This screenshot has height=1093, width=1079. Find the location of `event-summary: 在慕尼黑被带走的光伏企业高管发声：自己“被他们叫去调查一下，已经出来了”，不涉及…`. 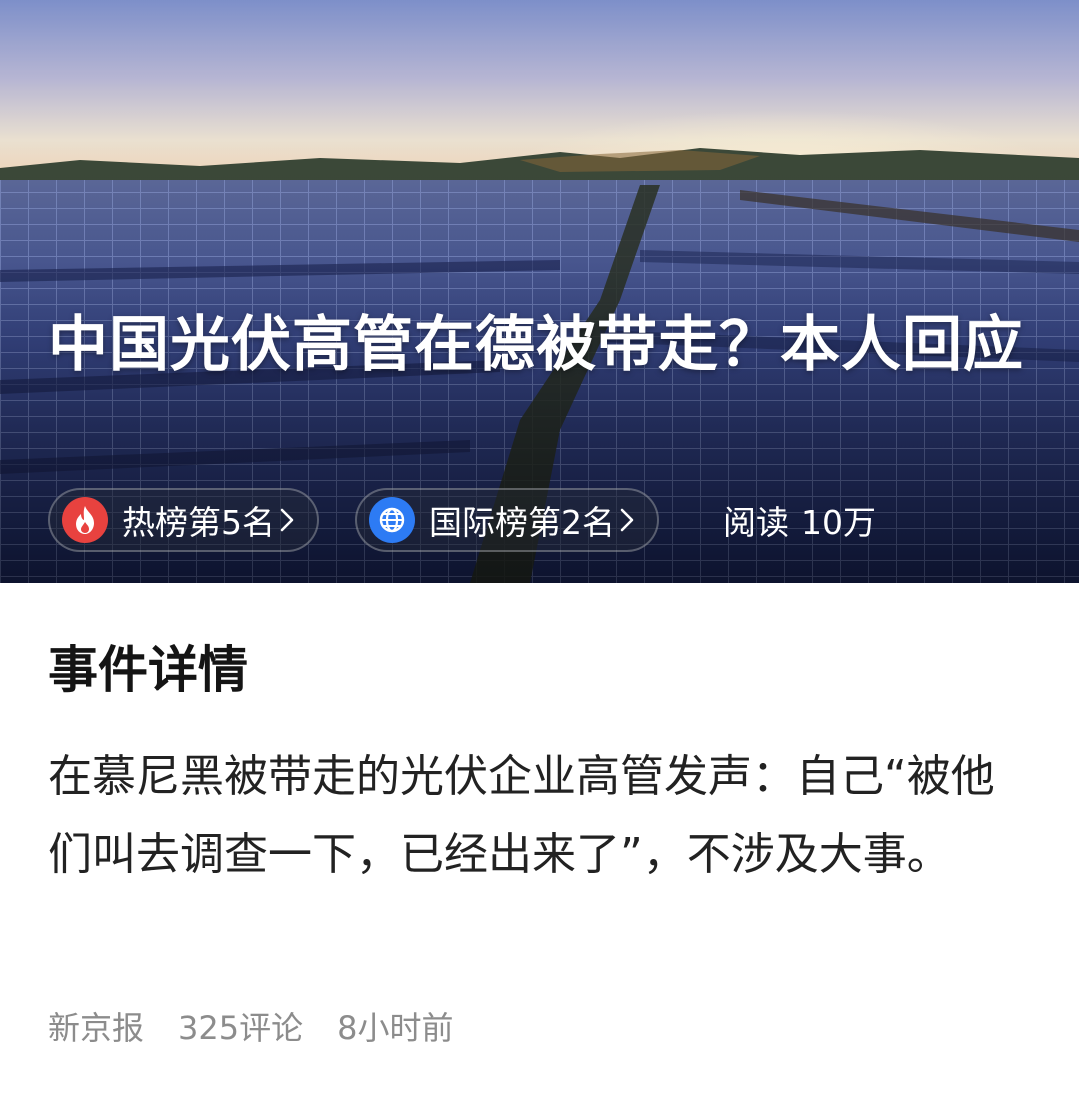

event-summary: 在慕尼黑被带走的光伏企业高管发声：自己“被他们叫去调查一下，已经出来了”，不涉及… is located at coordinates (540, 816).